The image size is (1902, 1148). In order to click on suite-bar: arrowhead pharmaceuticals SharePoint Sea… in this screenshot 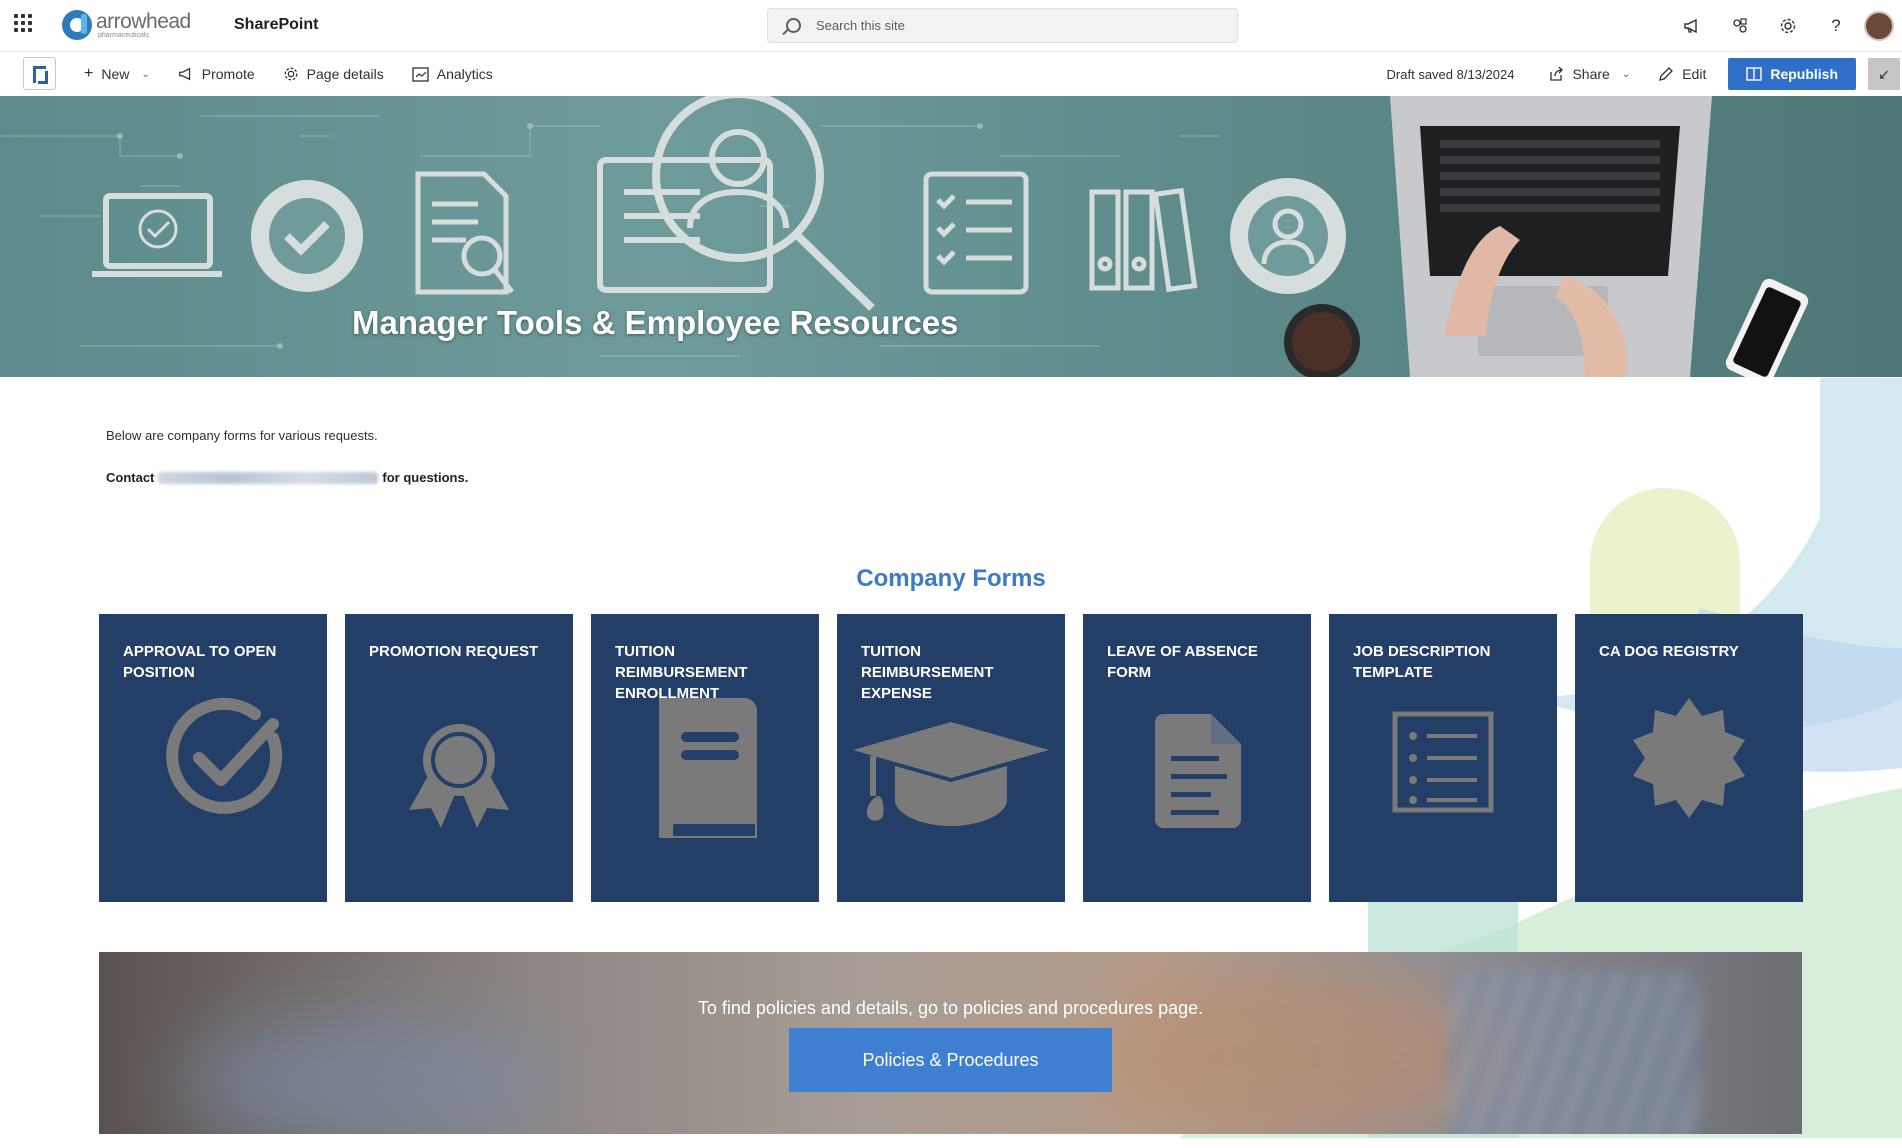, I will do `click(951, 26)`.